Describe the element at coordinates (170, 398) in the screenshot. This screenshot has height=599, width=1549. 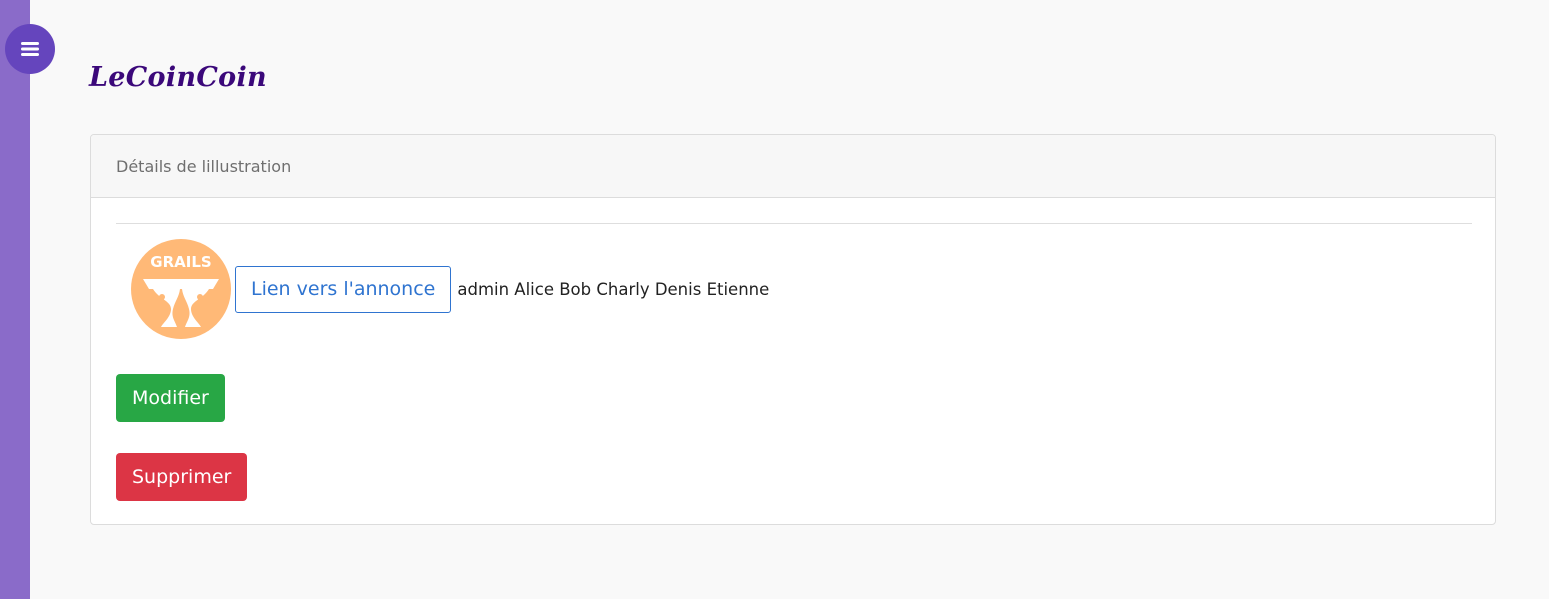
I see `modify-button: Modifier` at that location.